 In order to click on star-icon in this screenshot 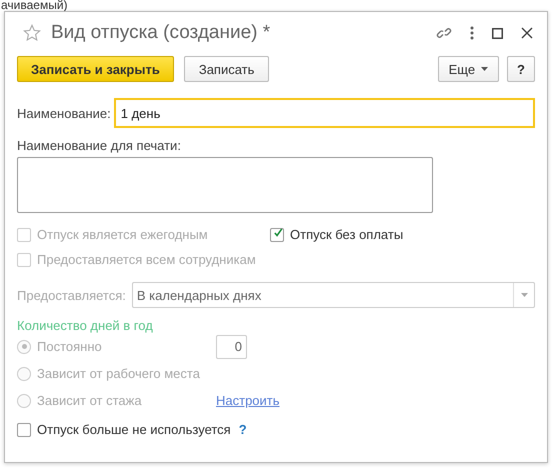, I will do `click(32, 33)`.